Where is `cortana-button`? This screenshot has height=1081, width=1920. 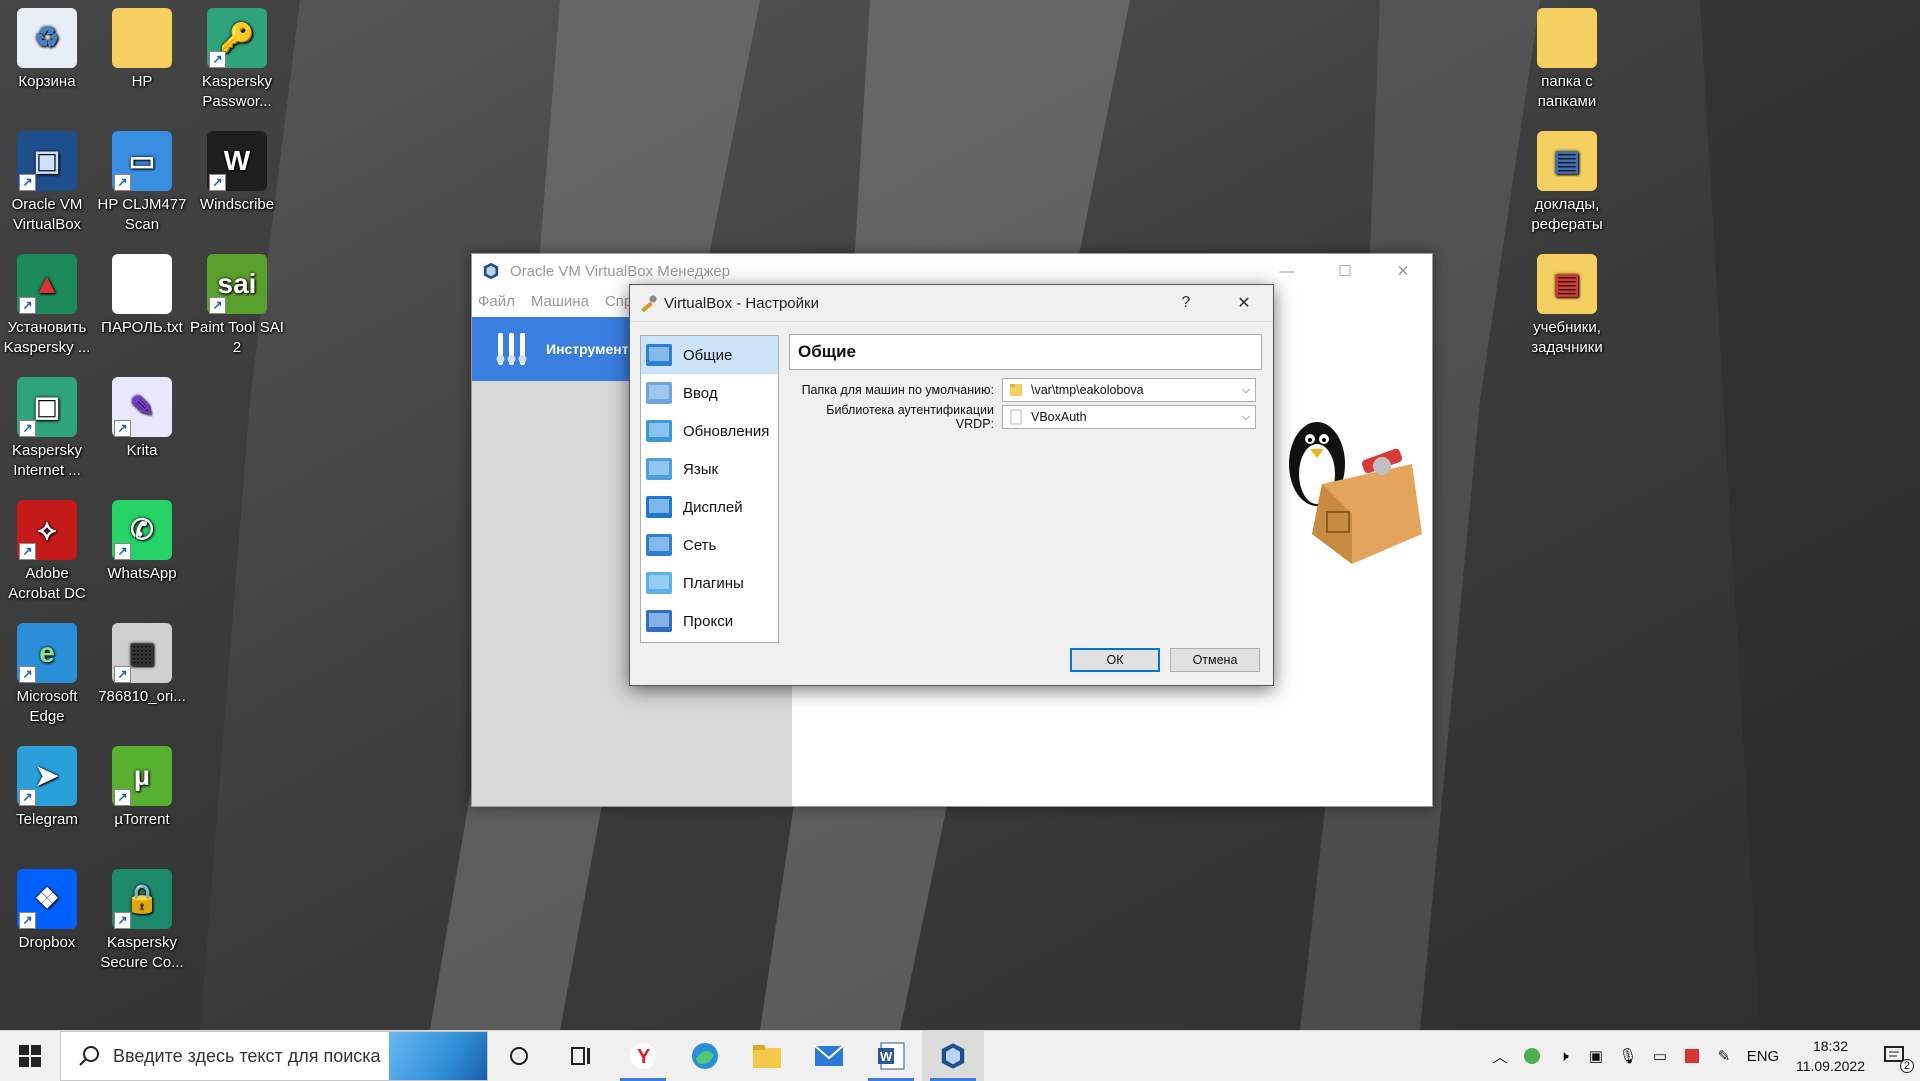
cortana-button is located at coordinates (519, 1056).